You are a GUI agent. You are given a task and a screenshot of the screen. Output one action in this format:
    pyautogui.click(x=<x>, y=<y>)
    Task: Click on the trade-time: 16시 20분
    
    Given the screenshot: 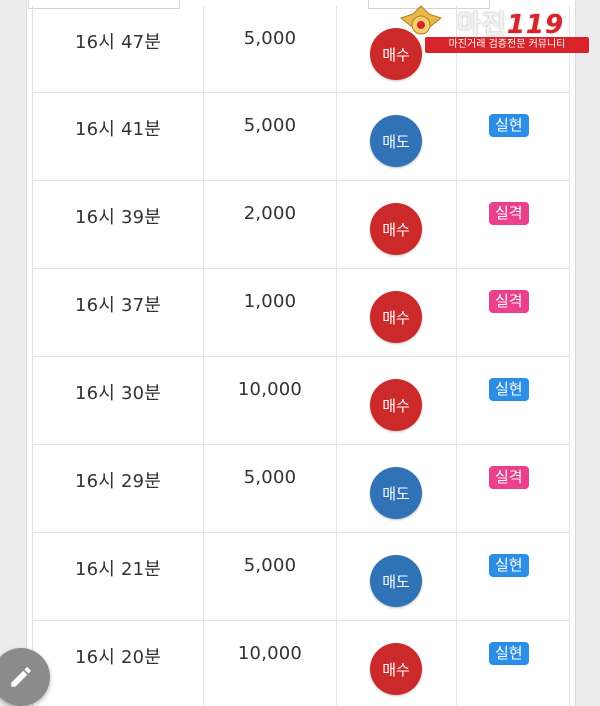 What is the action you would take?
    pyautogui.click(x=118, y=657)
    